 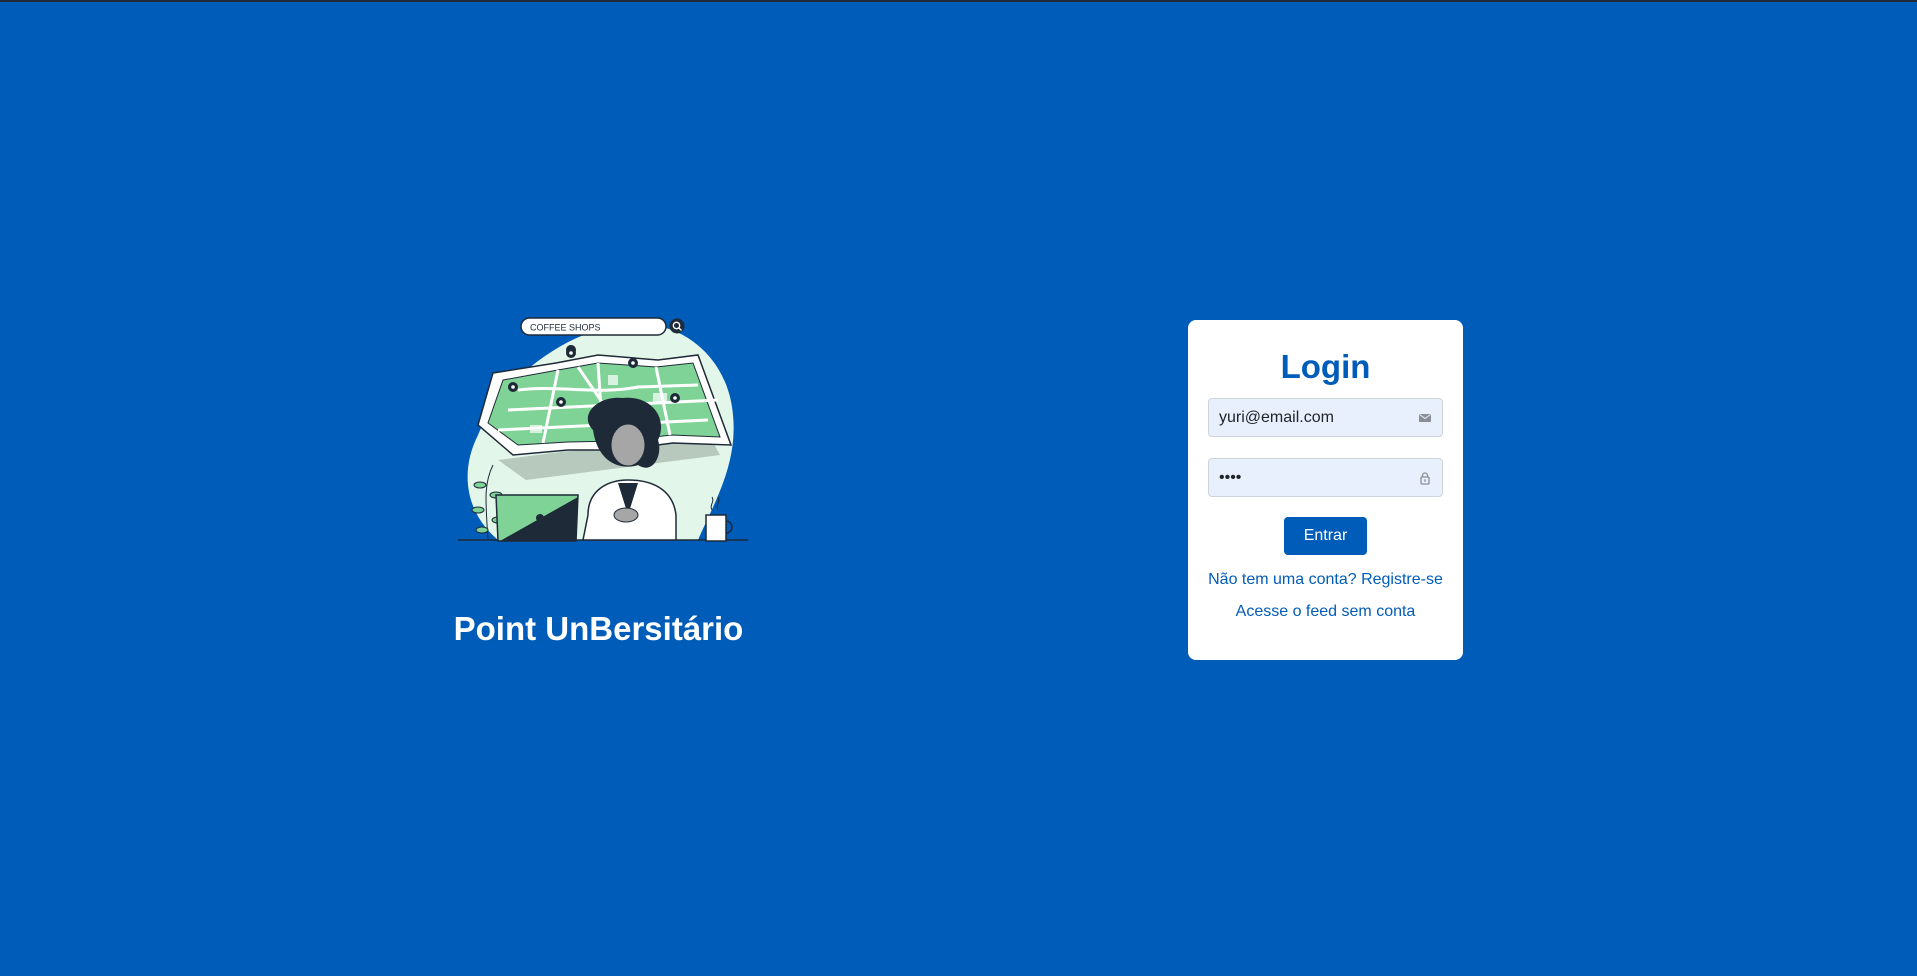 I want to click on brand-title: Point UnBersitário, so click(x=598, y=628).